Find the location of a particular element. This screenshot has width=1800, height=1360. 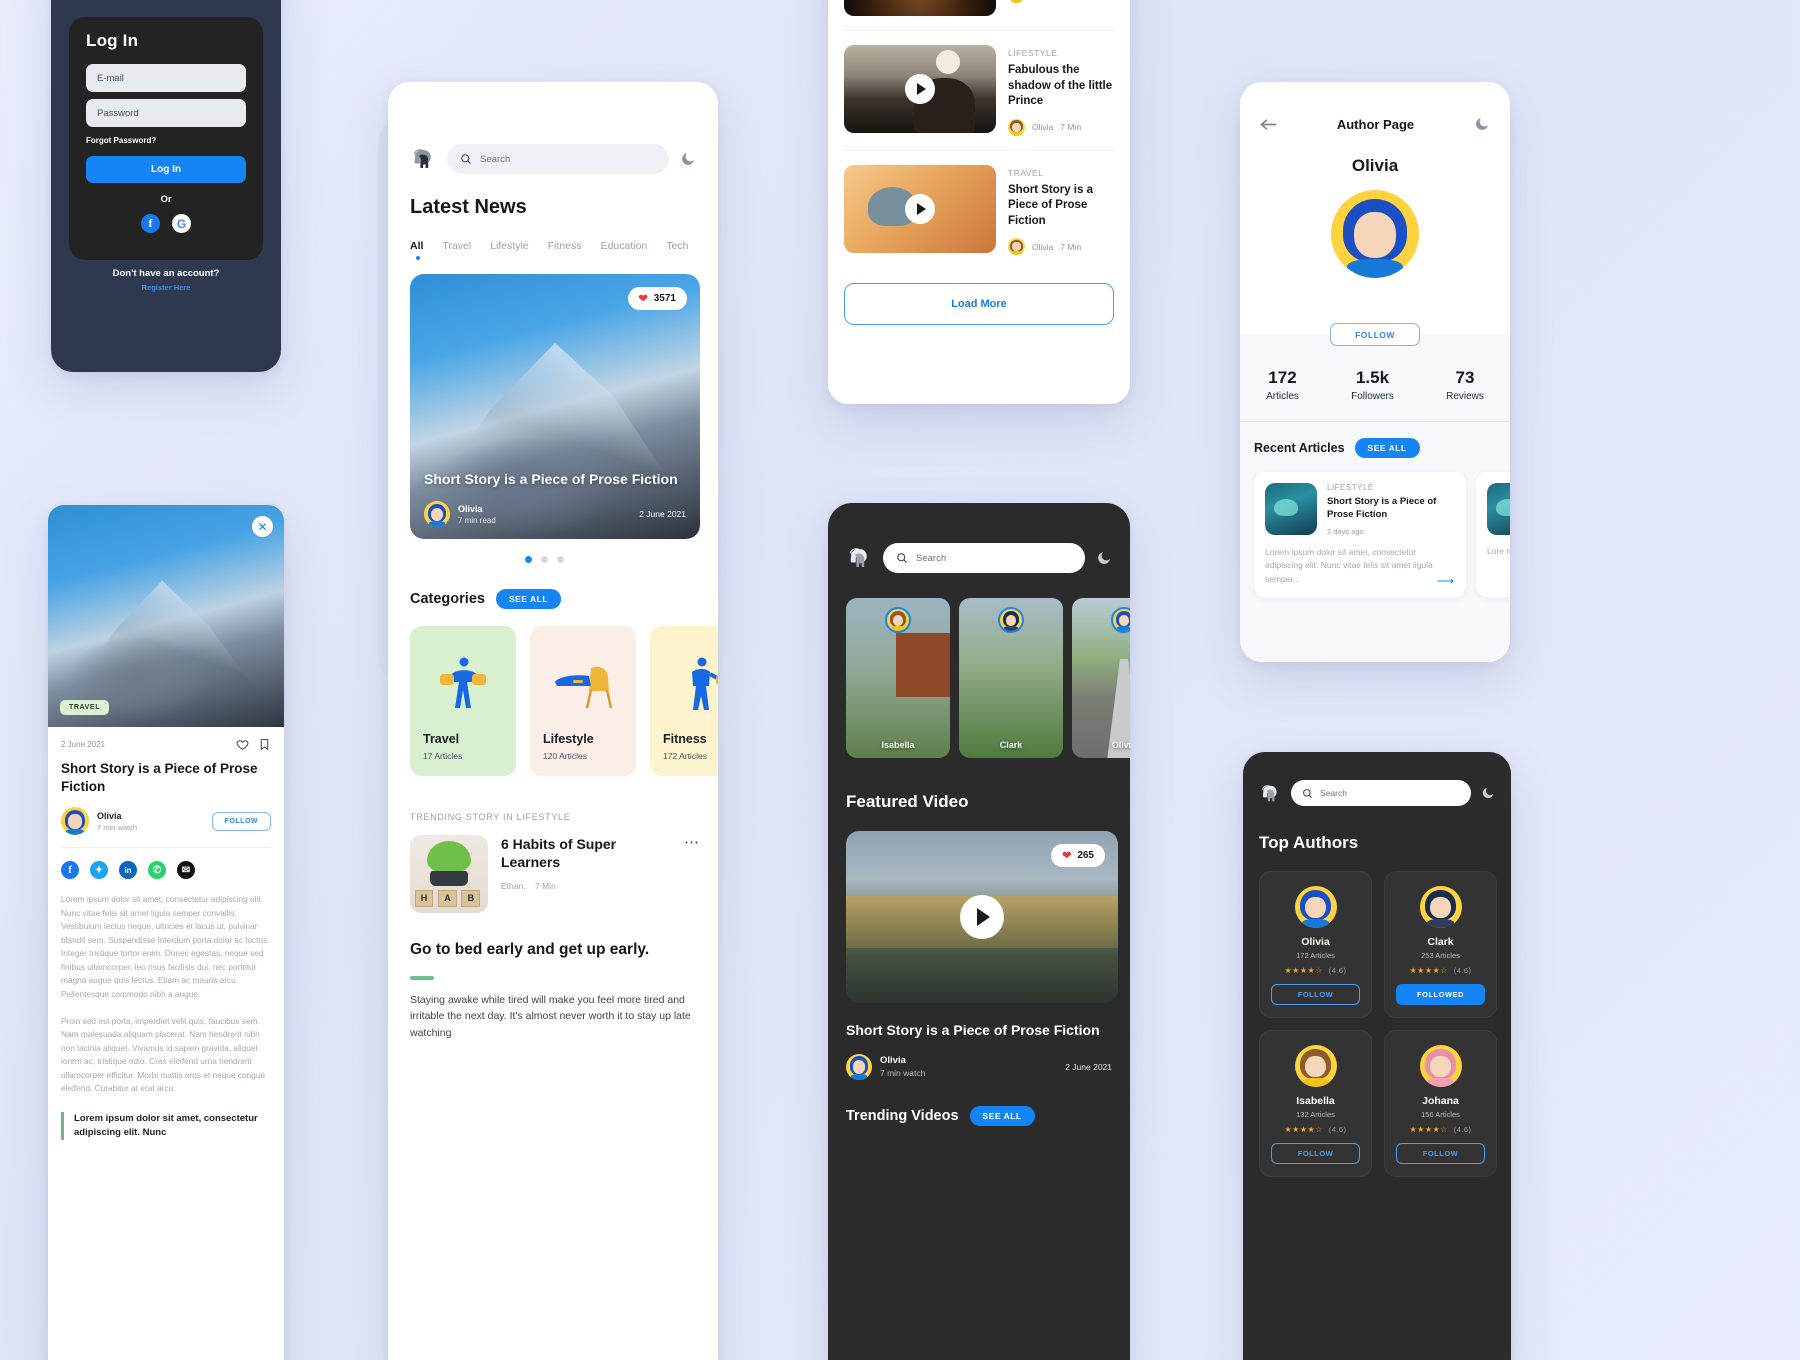

travel-illustration is located at coordinates (463, 683).